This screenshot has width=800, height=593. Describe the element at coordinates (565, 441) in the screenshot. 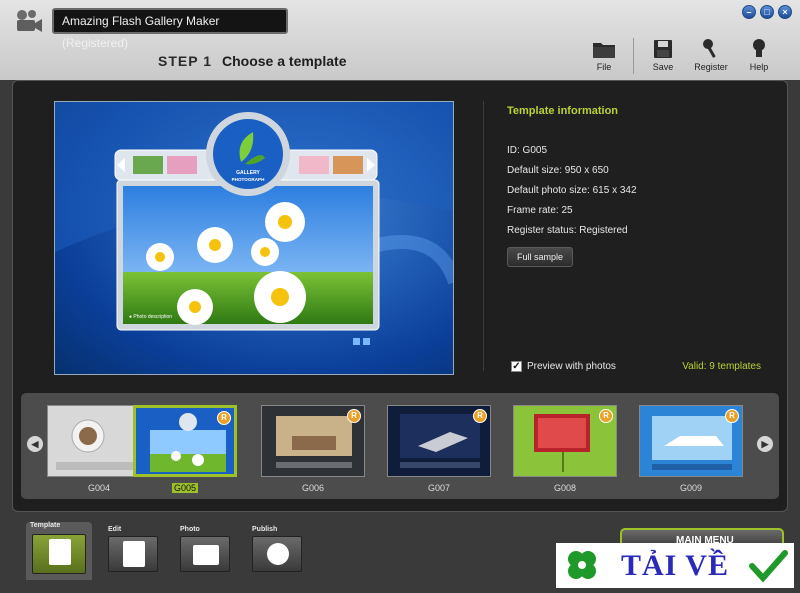

I see `template-thumb-g008: R` at that location.